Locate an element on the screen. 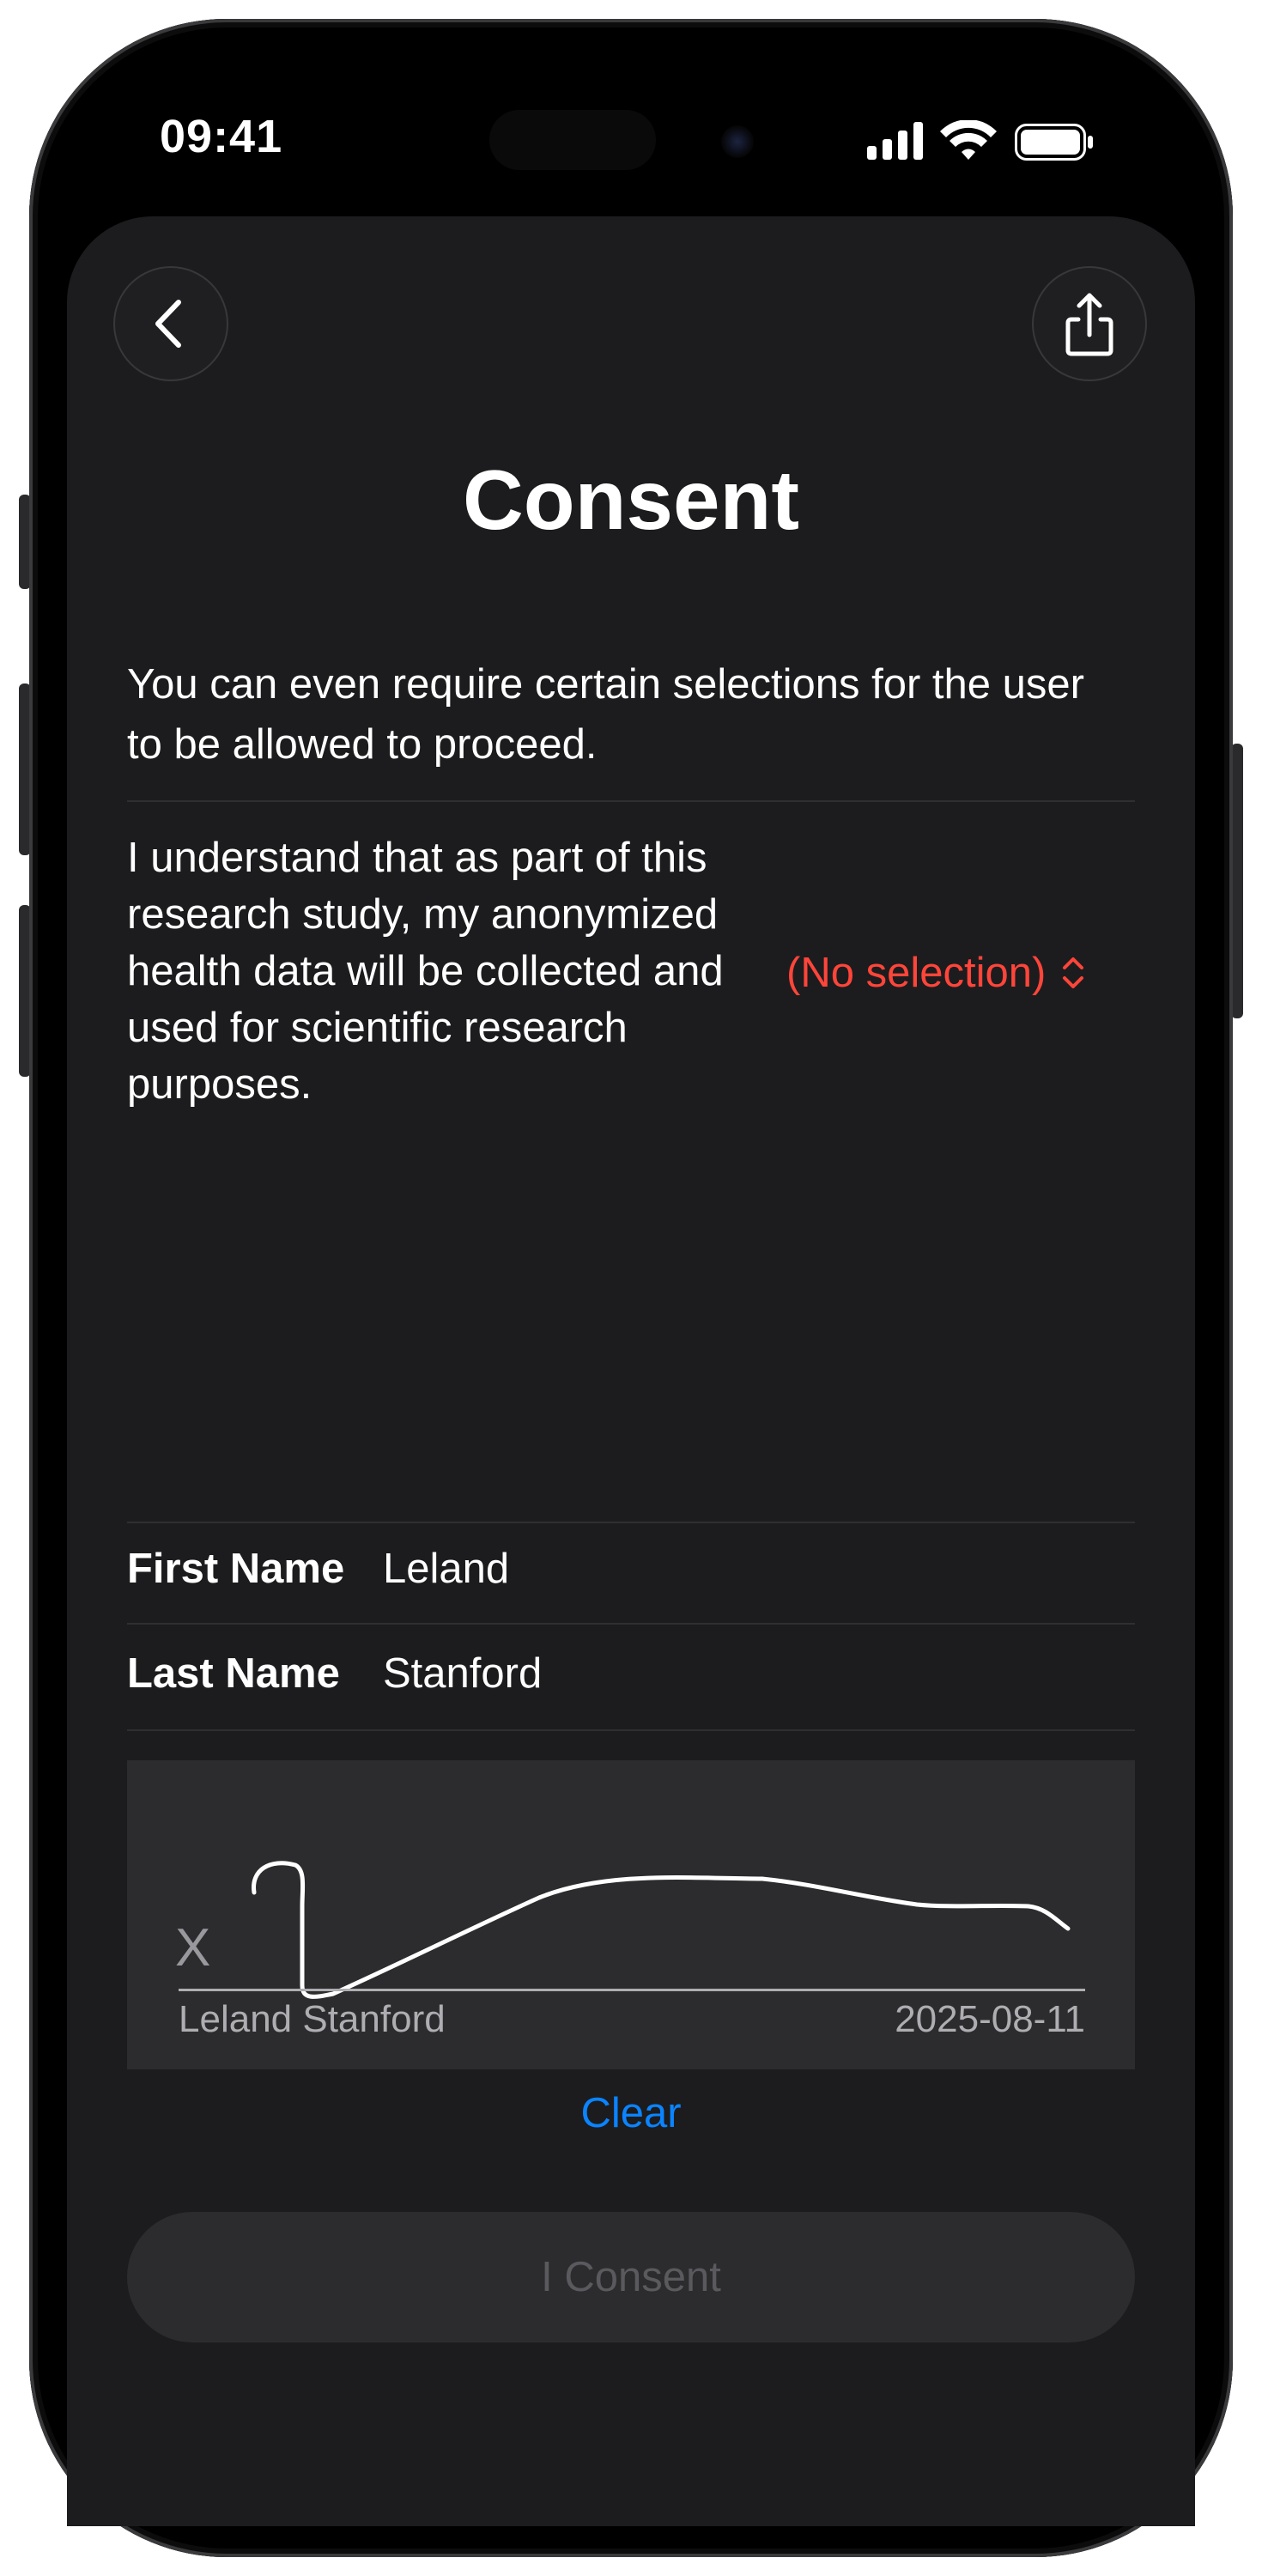  share-icon is located at coordinates (1089, 324).